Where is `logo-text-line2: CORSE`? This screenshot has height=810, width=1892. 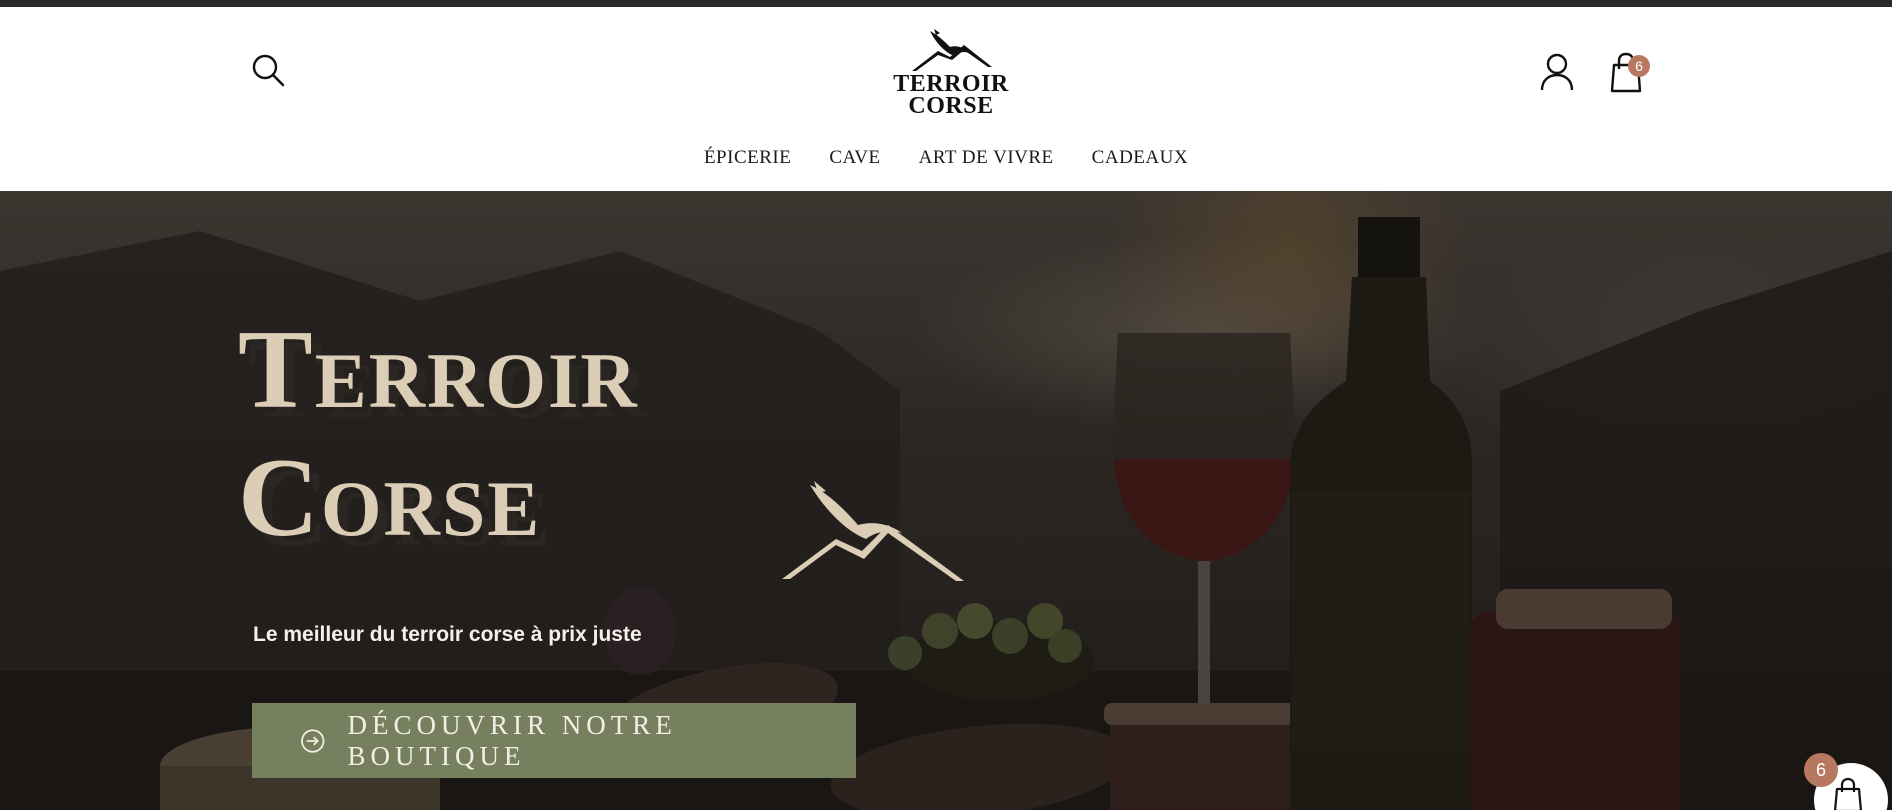
logo-text-line2: CORSE is located at coordinates (951, 106).